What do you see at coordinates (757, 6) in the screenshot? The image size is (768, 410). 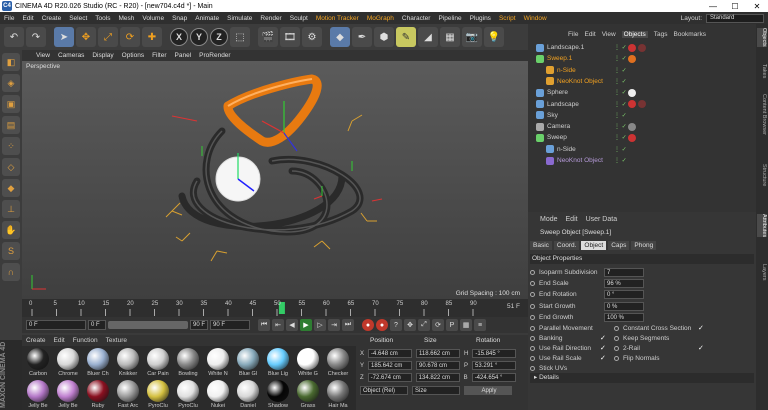 I see `close-button: ✕` at bounding box center [757, 6].